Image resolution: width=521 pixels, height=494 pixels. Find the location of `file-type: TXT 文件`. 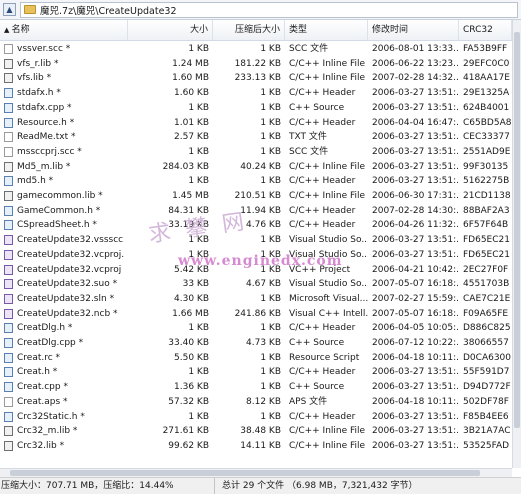

file-type: TXT 文件 is located at coordinates (308, 137).